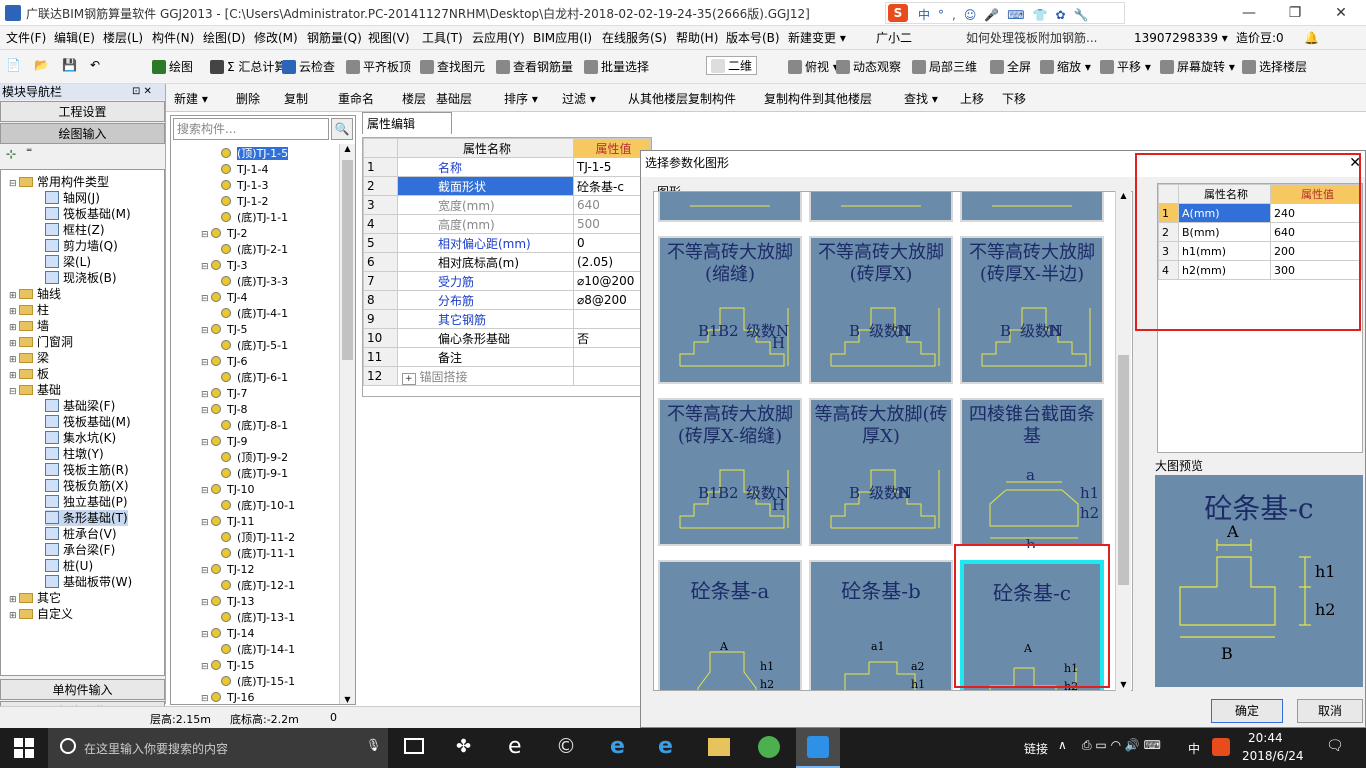  Describe the element at coordinates (898, 13) in the screenshot. I see `sogou-icon: S` at that location.